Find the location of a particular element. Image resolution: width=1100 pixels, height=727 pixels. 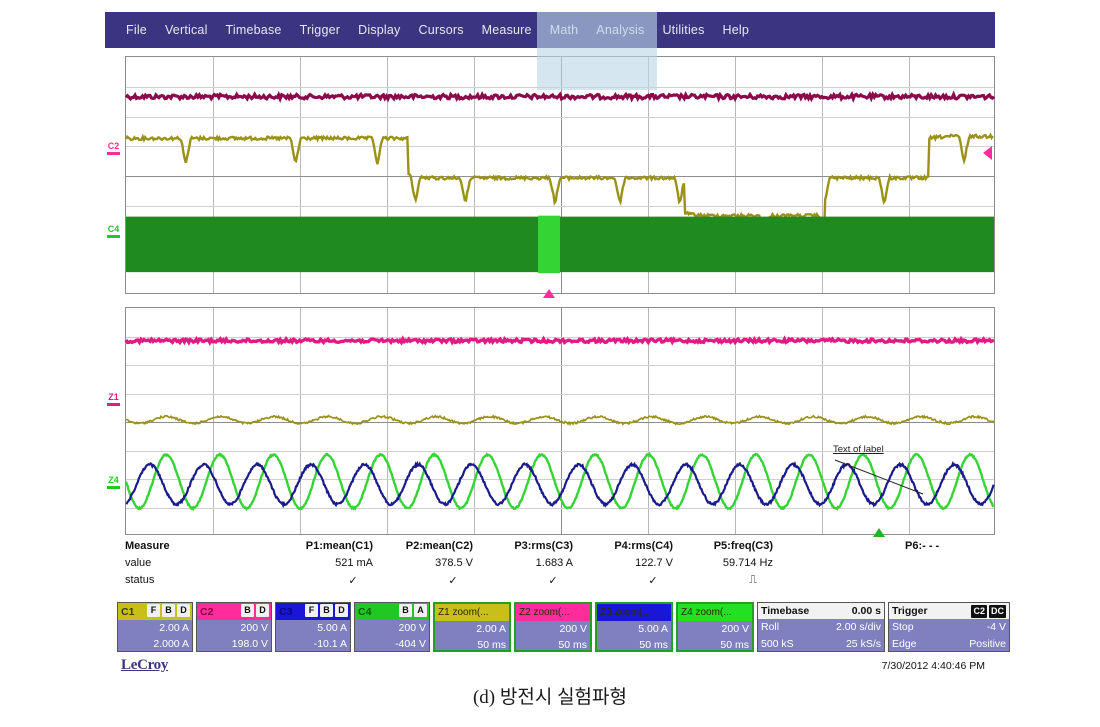

trace-z2-bottom is located at coordinates (560, 420).